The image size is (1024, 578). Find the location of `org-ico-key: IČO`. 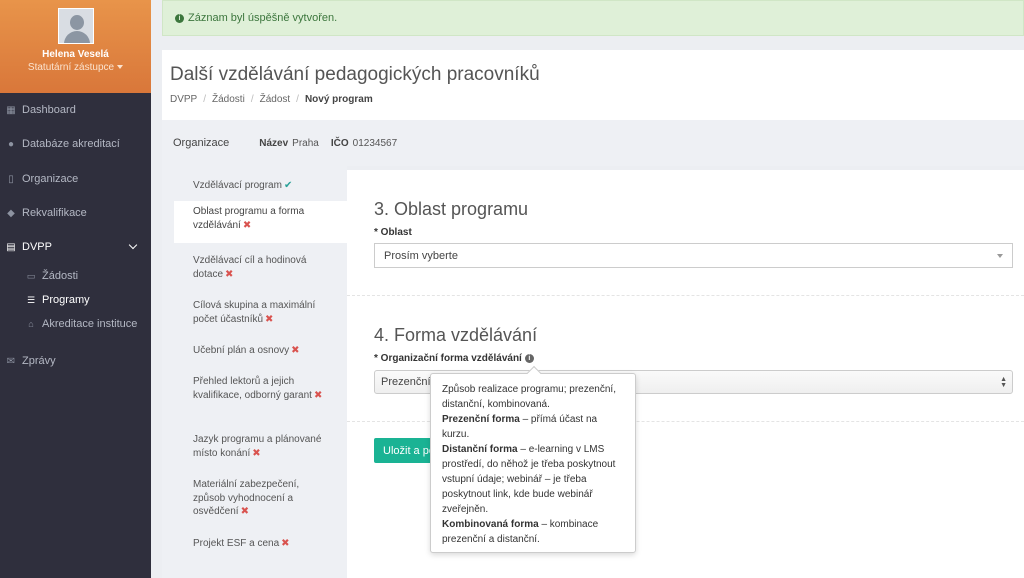

org-ico-key: IČO is located at coordinates (339, 143).